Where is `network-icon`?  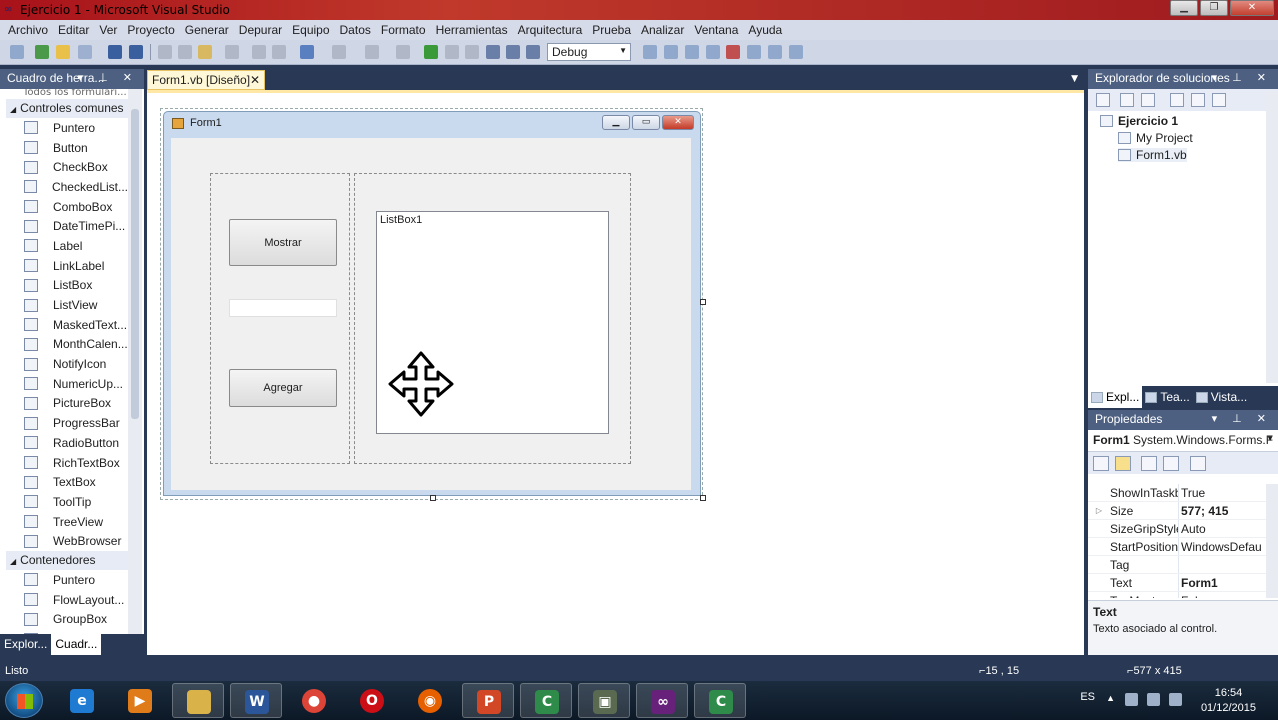 network-icon is located at coordinates (1153, 699).